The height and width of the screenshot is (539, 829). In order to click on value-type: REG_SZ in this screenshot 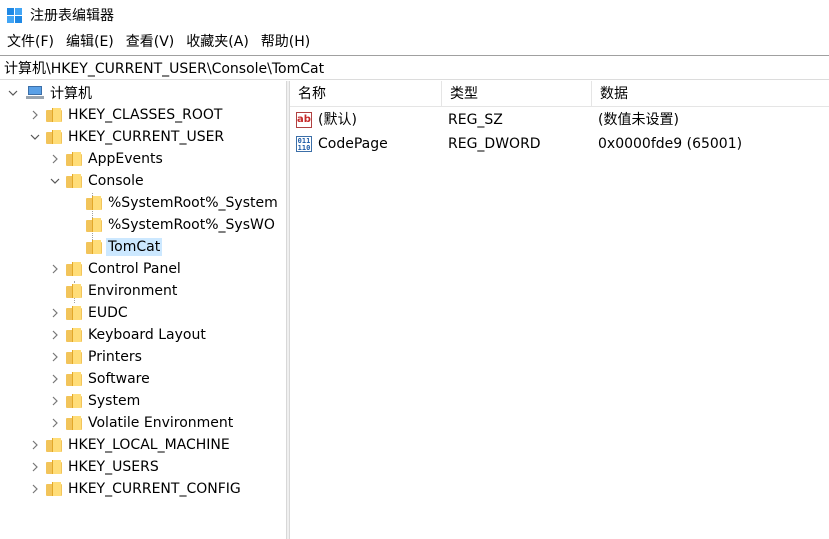, I will do `click(475, 120)`.